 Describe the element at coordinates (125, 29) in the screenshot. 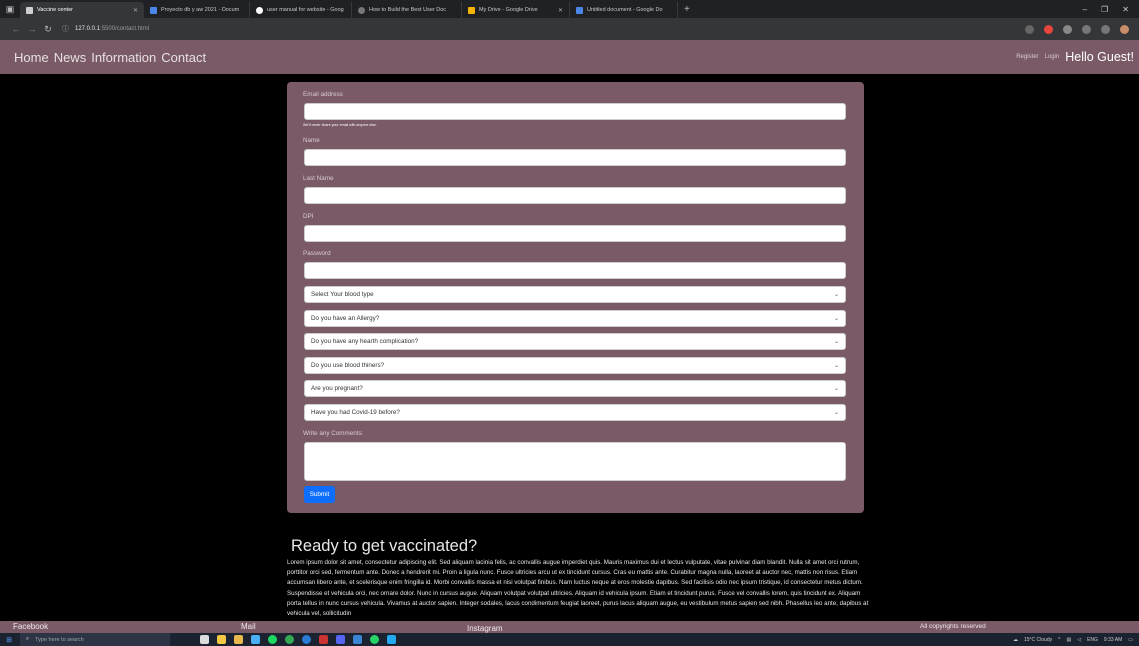

I see `url-path: :5500/contact.html` at that location.